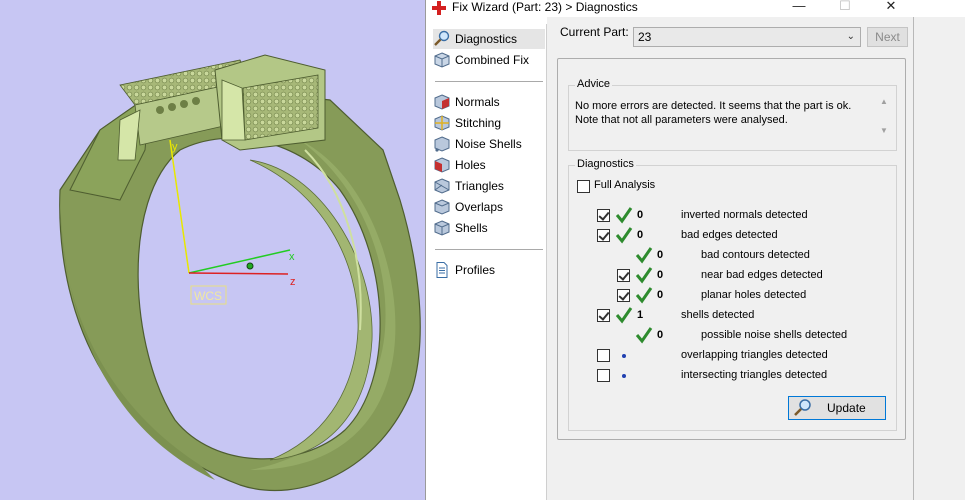 This screenshot has height=500, width=965. What do you see at coordinates (486, 39) in the screenshot?
I see `nav-label: Diagnostics` at bounding box center [486, 39].